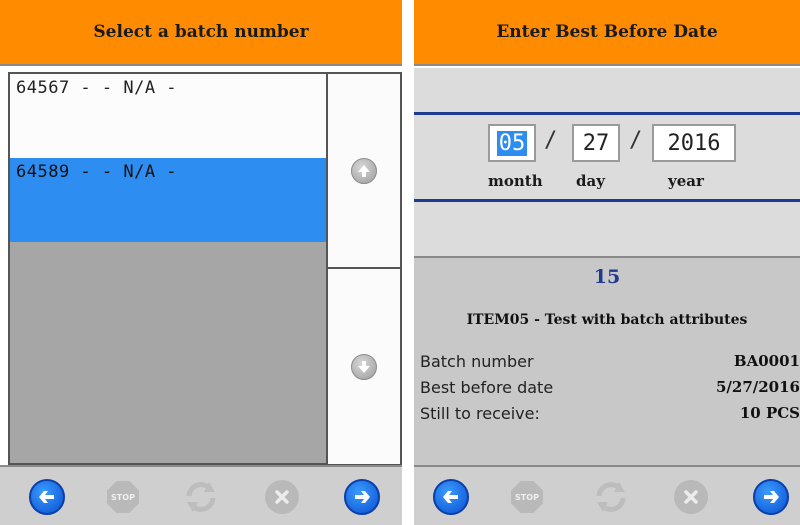  I want to click on year-field: 2016, so click(694, 143).